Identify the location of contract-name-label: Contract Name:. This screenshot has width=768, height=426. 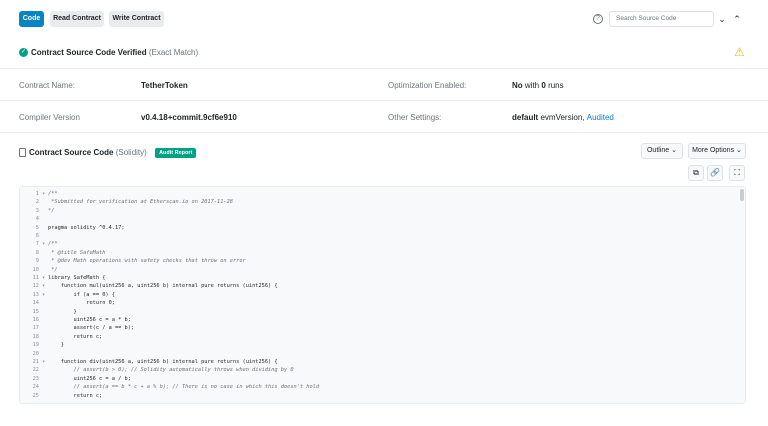
(47, 85).